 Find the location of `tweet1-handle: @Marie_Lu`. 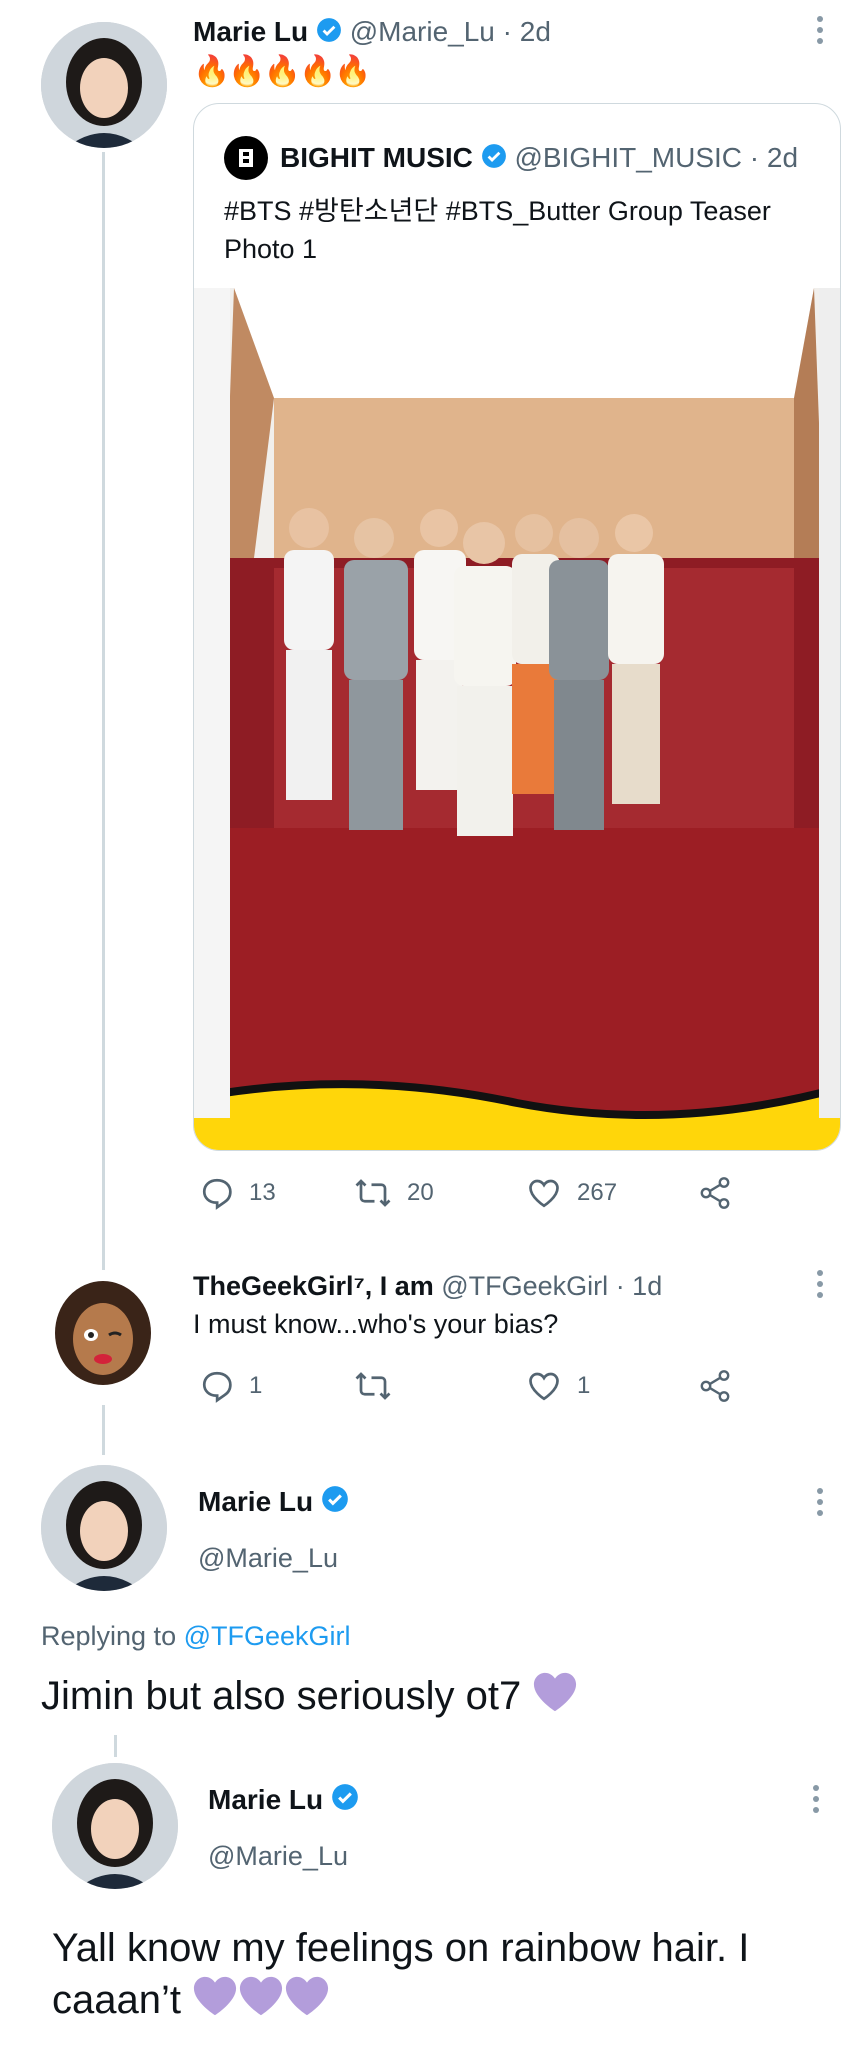

tweet1-handle: @Marie_Lu is located at coordinates (422, 31).